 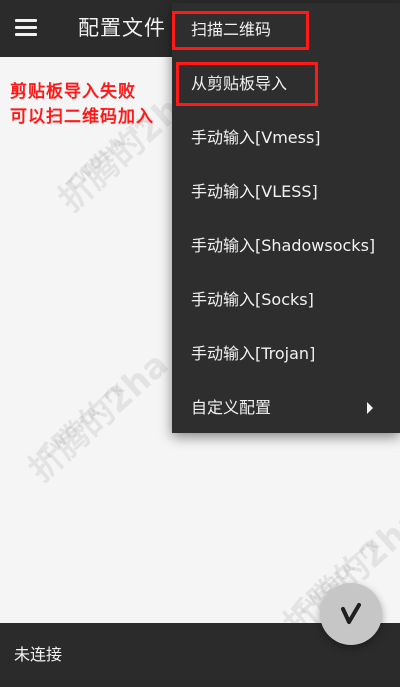 What do you see at coordinates (82, 117) in the screenshot?
I see `annotation-line: 可以扫二维码加入` at bounding box center [82, 117].